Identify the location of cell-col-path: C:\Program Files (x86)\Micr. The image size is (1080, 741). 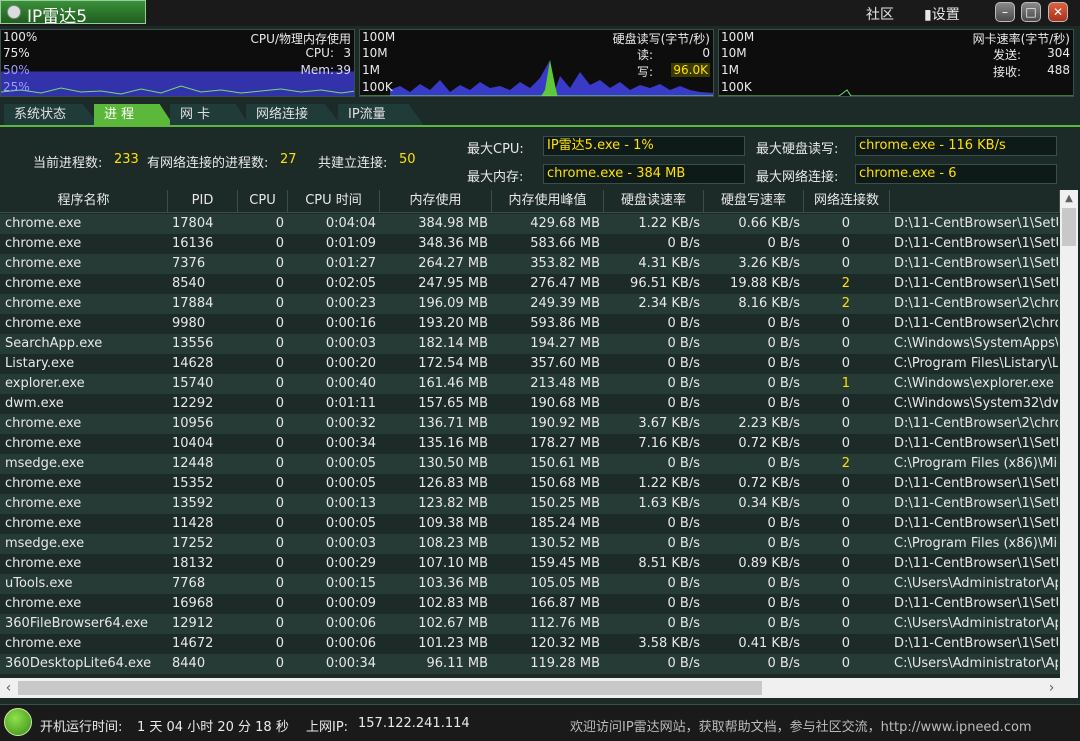
(976, 543).